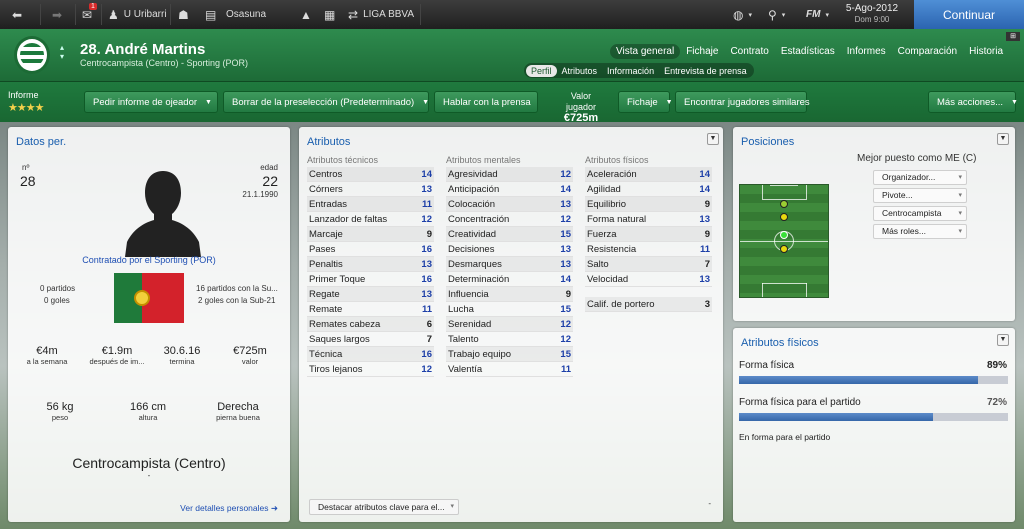 The height and width of the screenshot is (529, 1024). What do you see at coordinates (705, 71) in the screenshot?
I see `subtab-entrevista: Entrevista de prensa` at bounding box center [705, 71].